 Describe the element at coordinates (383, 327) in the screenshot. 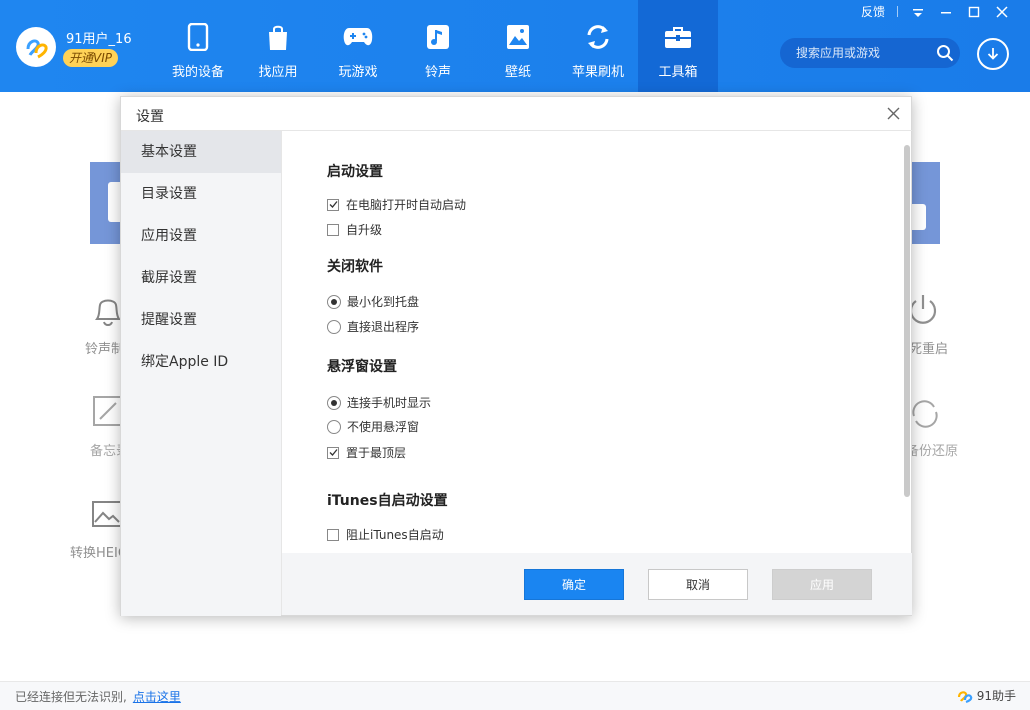

I see `option-label: 直接退出程序` at that location.